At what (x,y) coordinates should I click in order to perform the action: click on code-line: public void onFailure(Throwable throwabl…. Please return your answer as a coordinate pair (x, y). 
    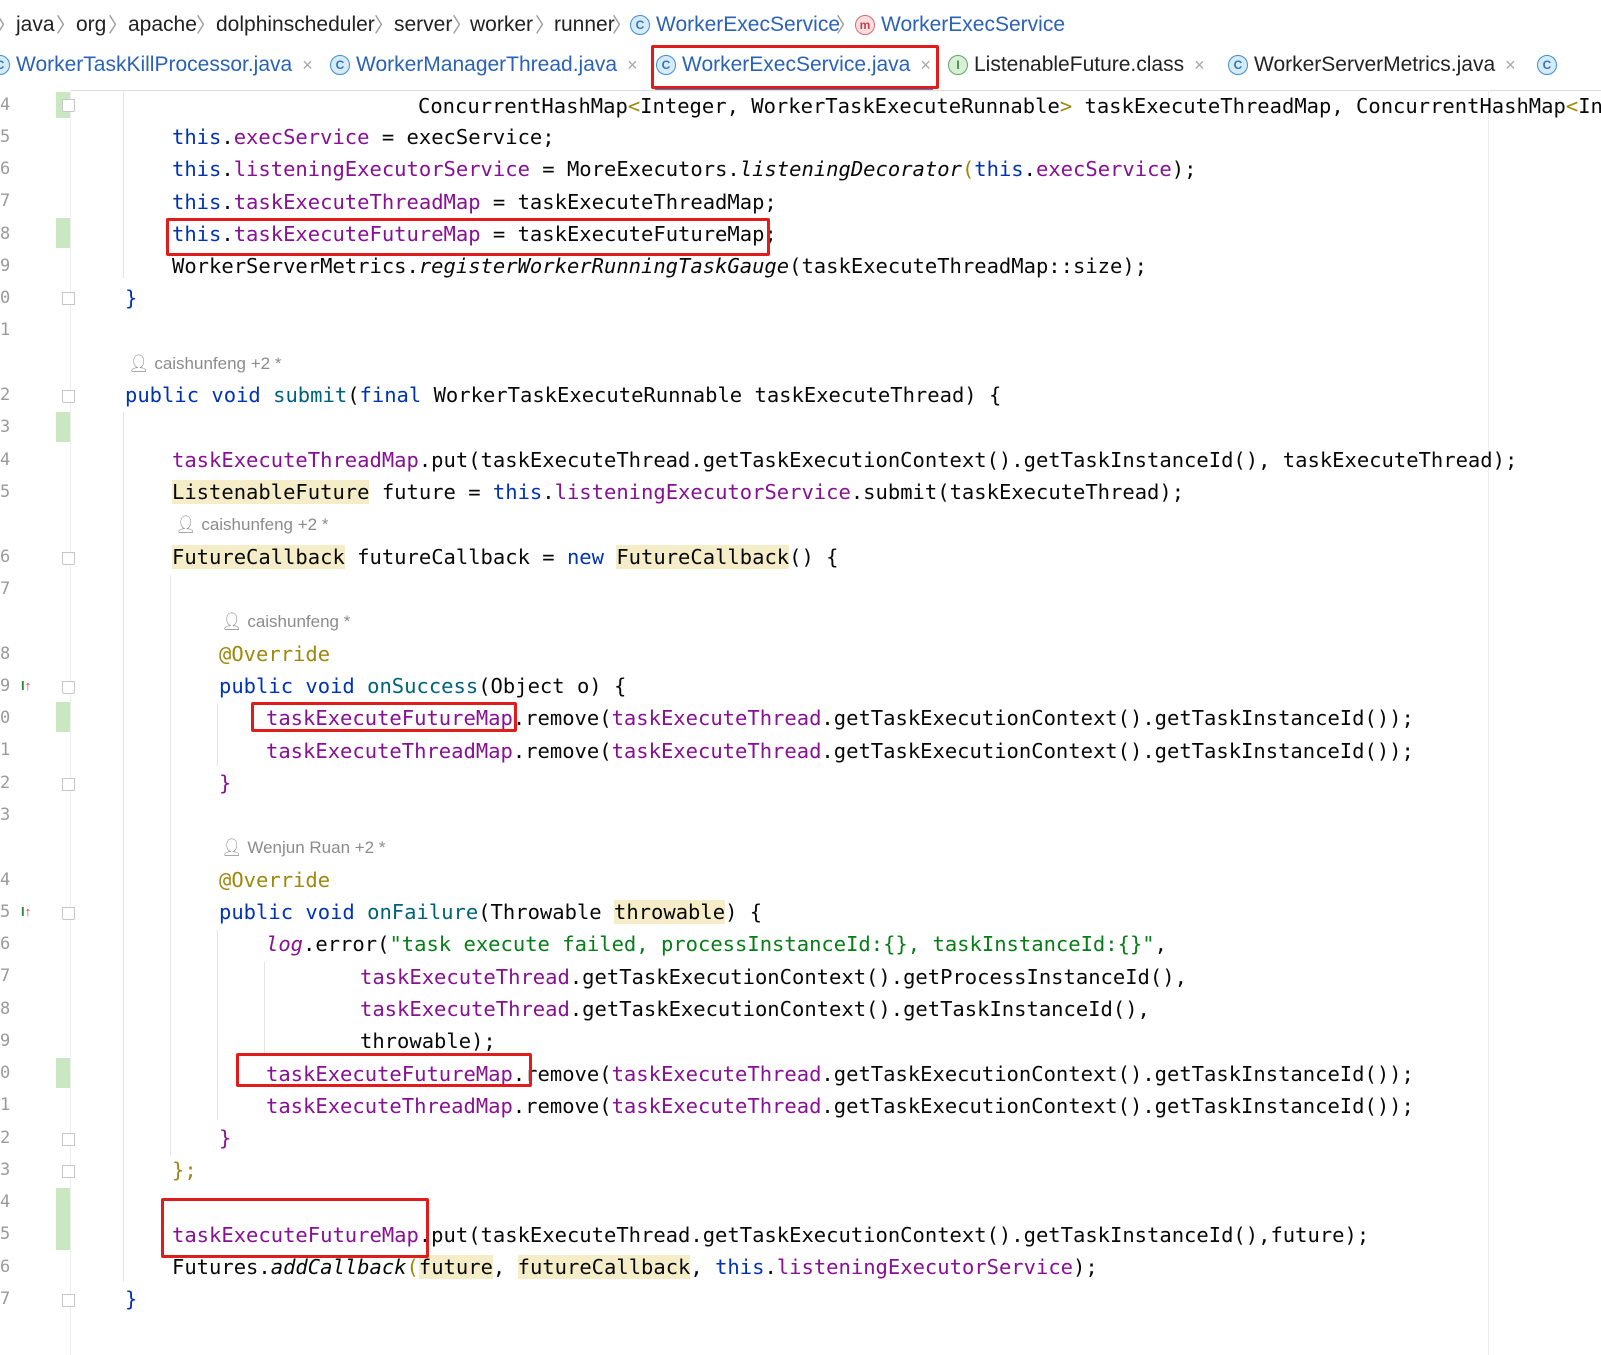
    Looking at the image, I should click on (491, 912).